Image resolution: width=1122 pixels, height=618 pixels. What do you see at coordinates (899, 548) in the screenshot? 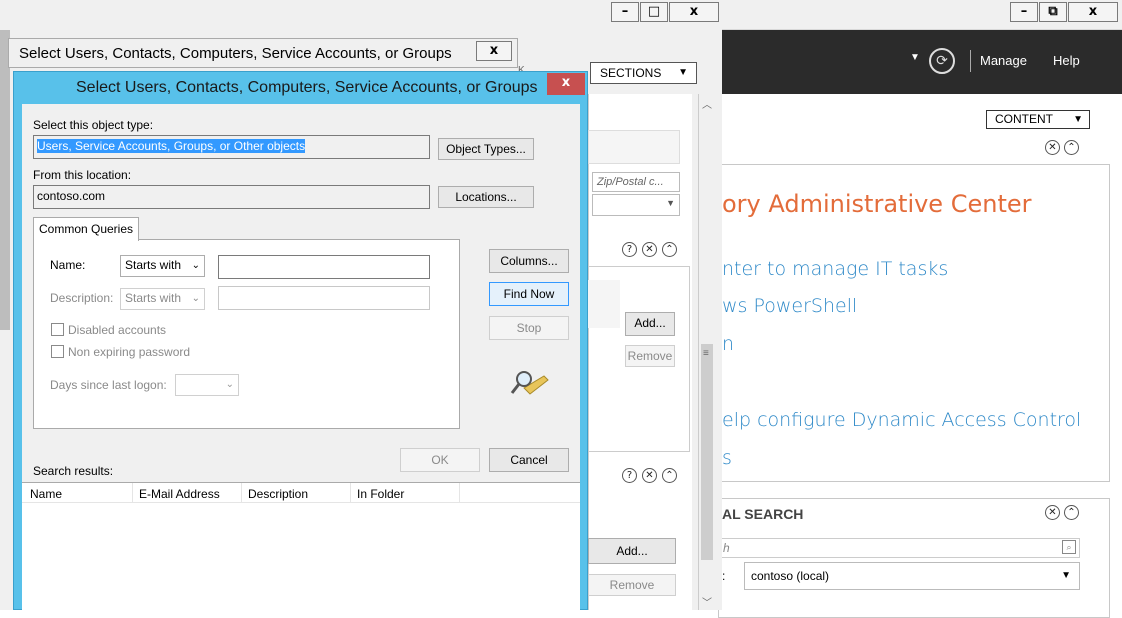
I see `global-search-input: h ⌕` at bounding box center [899, 548].